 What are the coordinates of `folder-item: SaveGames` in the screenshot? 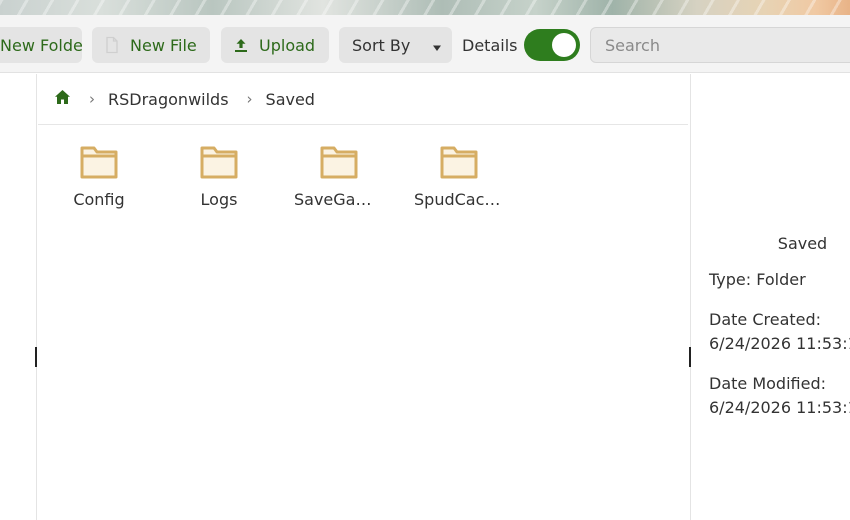 It's located at (339, 184).